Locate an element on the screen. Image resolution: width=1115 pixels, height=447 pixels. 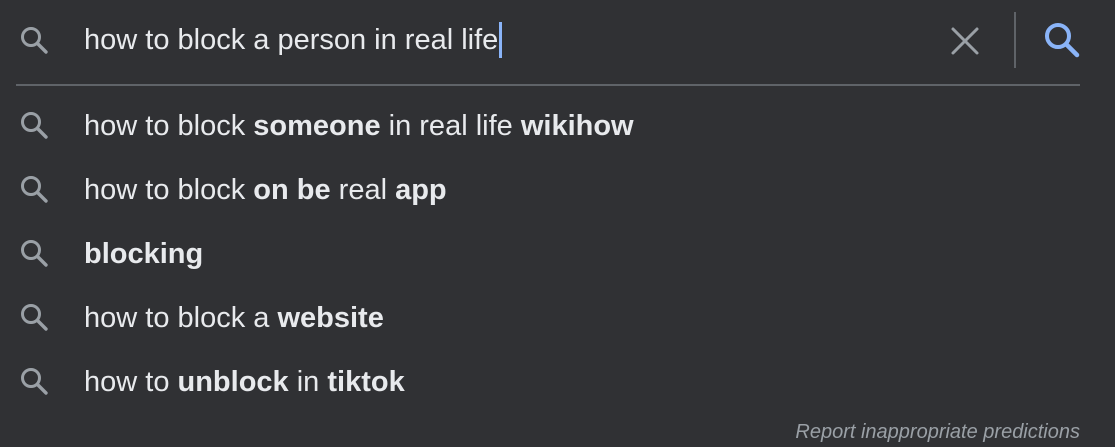
horizontal-divider is located at coordinates (548, 85).